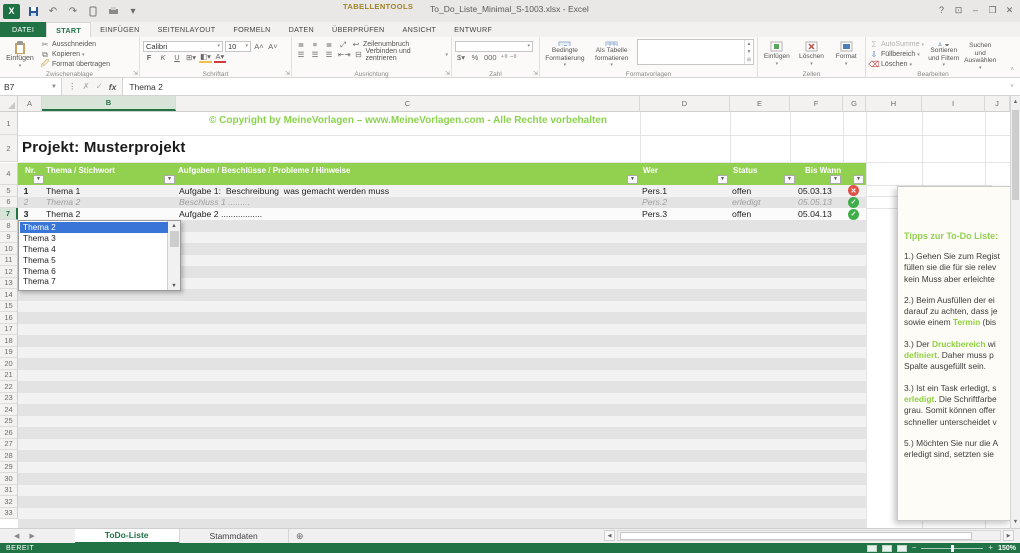 This screenshot has width=1020, height=553. What do you see at coordinates (914, 548) in the screenshot?
I see `zoom-out-icon: −` at bounding box center [914, 548].